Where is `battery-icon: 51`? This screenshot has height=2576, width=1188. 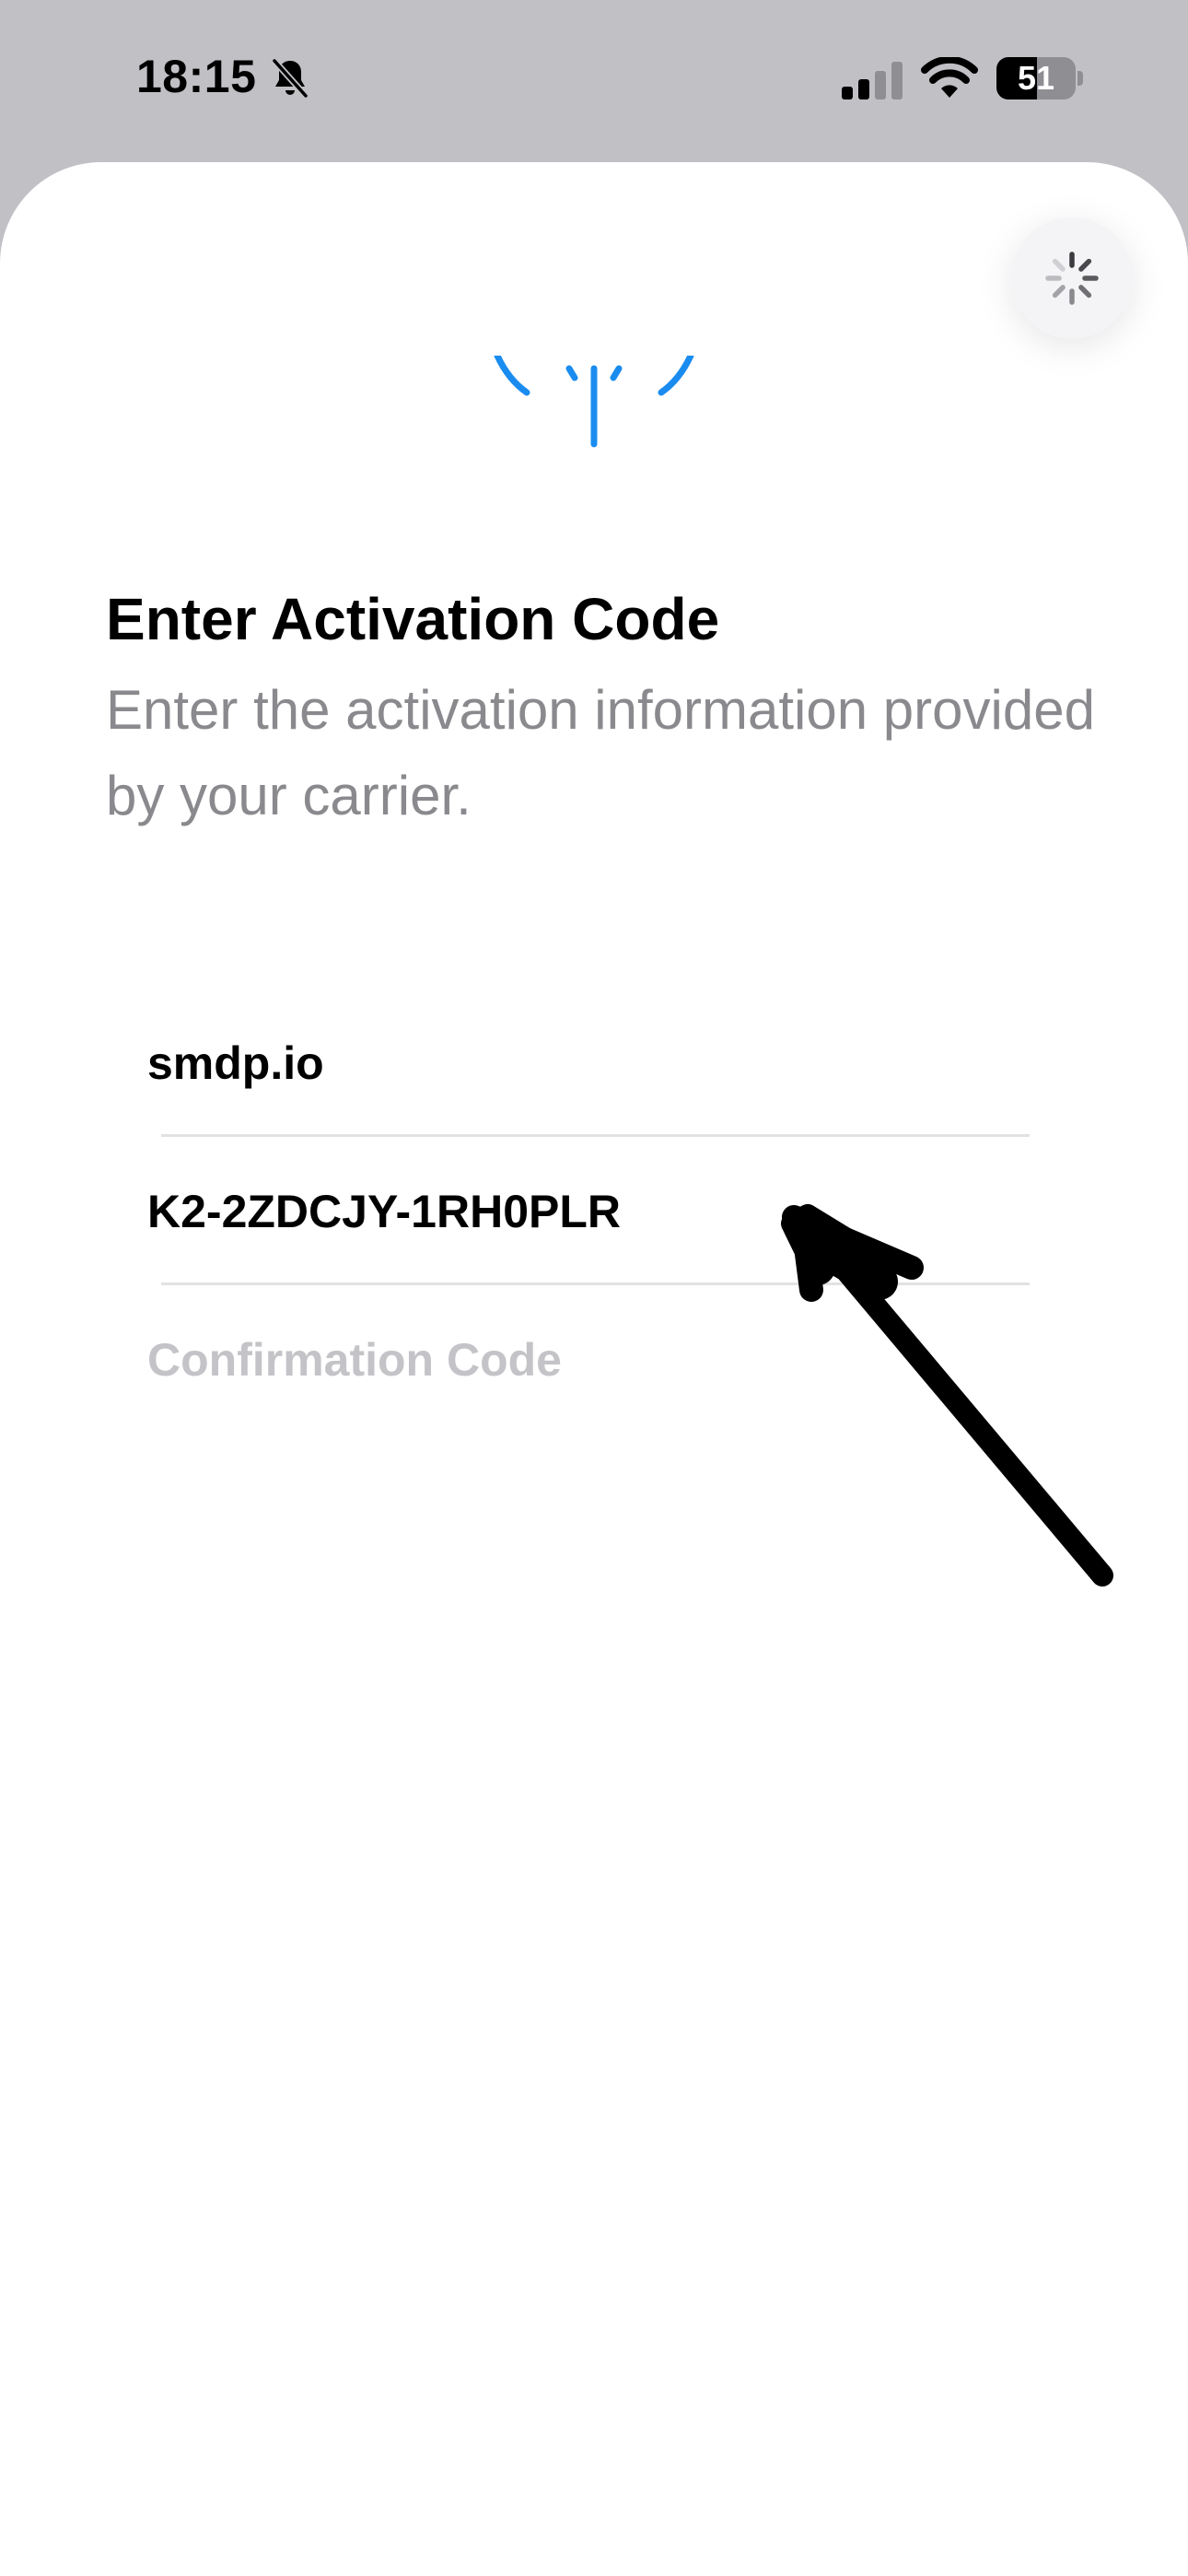 battery-icon: 51 is located at coordinates (1039, 78).